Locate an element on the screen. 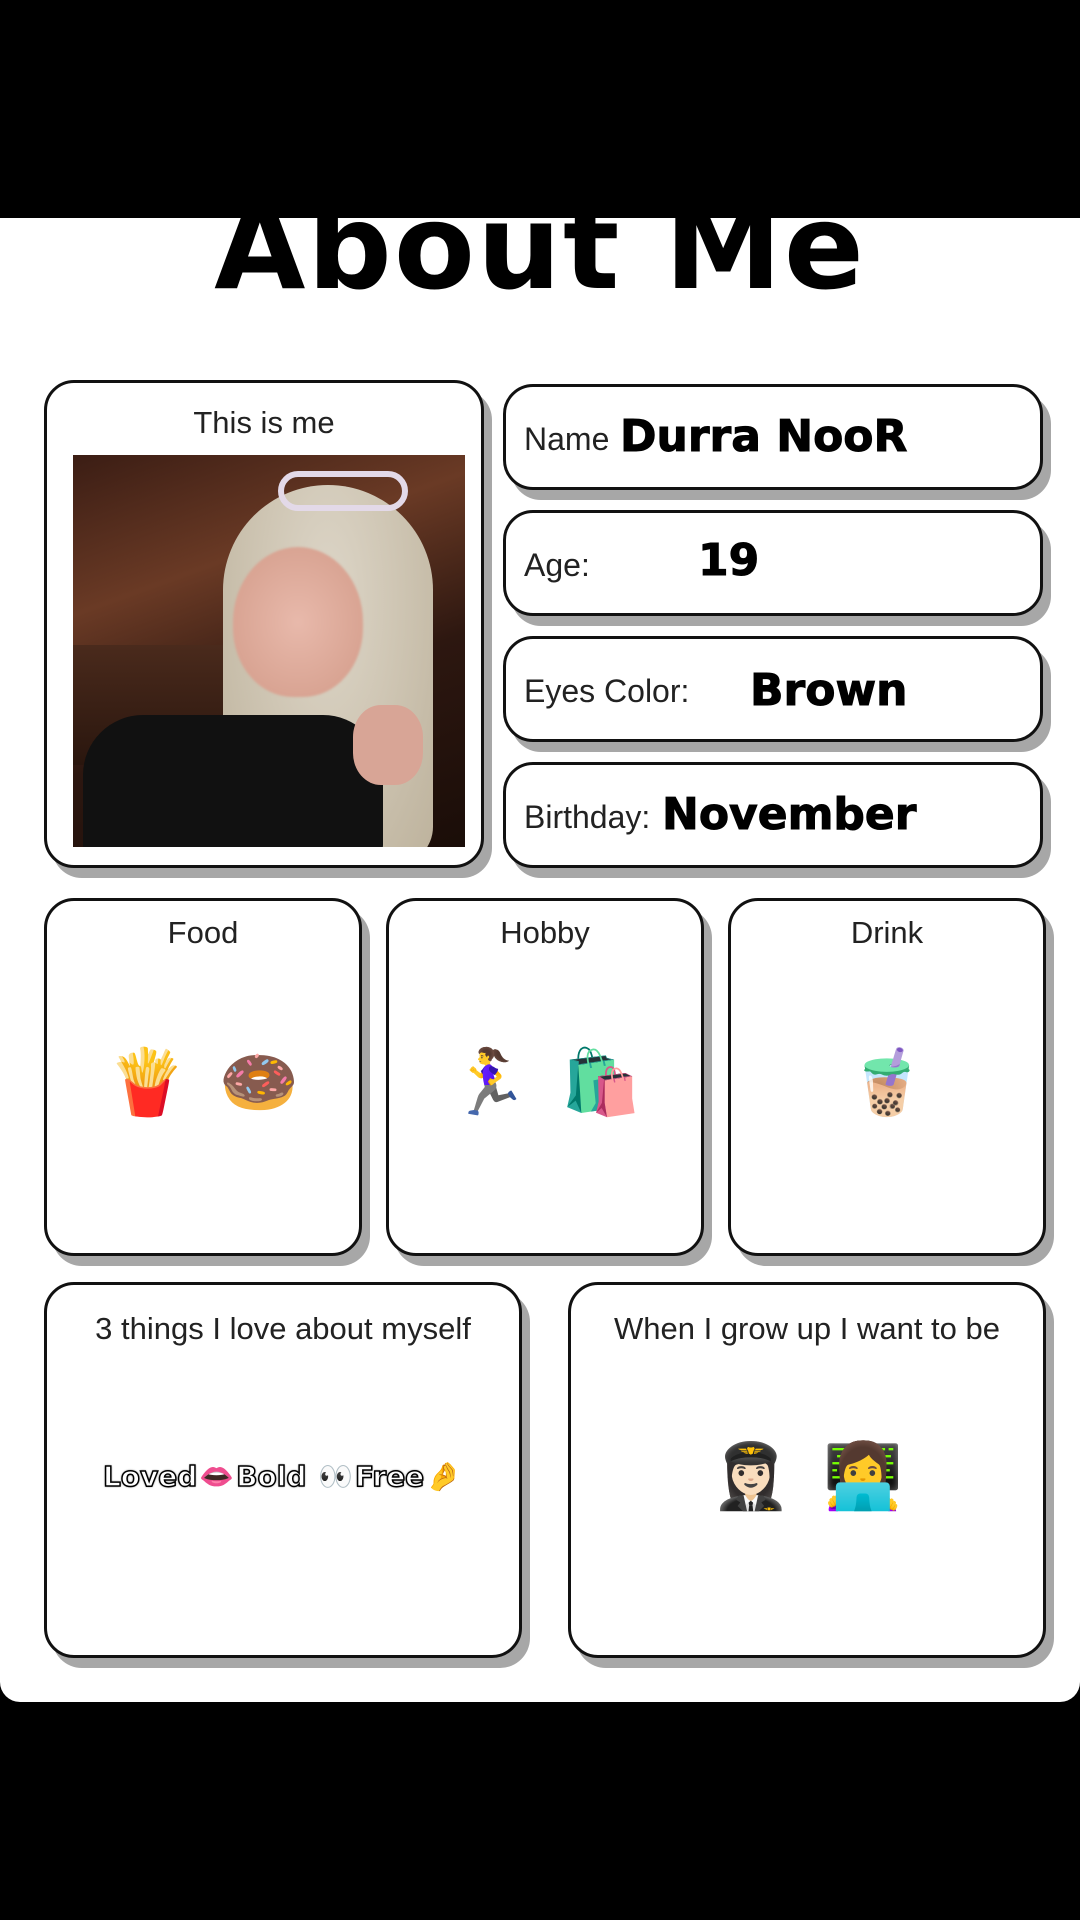  name-label: Name is located at coordinates (567, 439).